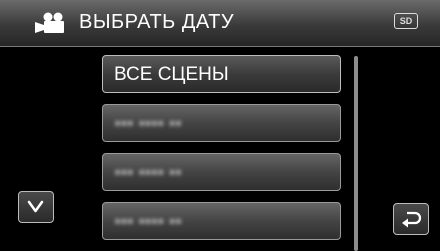 This screenshot has width=440, height=251. I want to click on scroll-down-button, so click(36, 207).